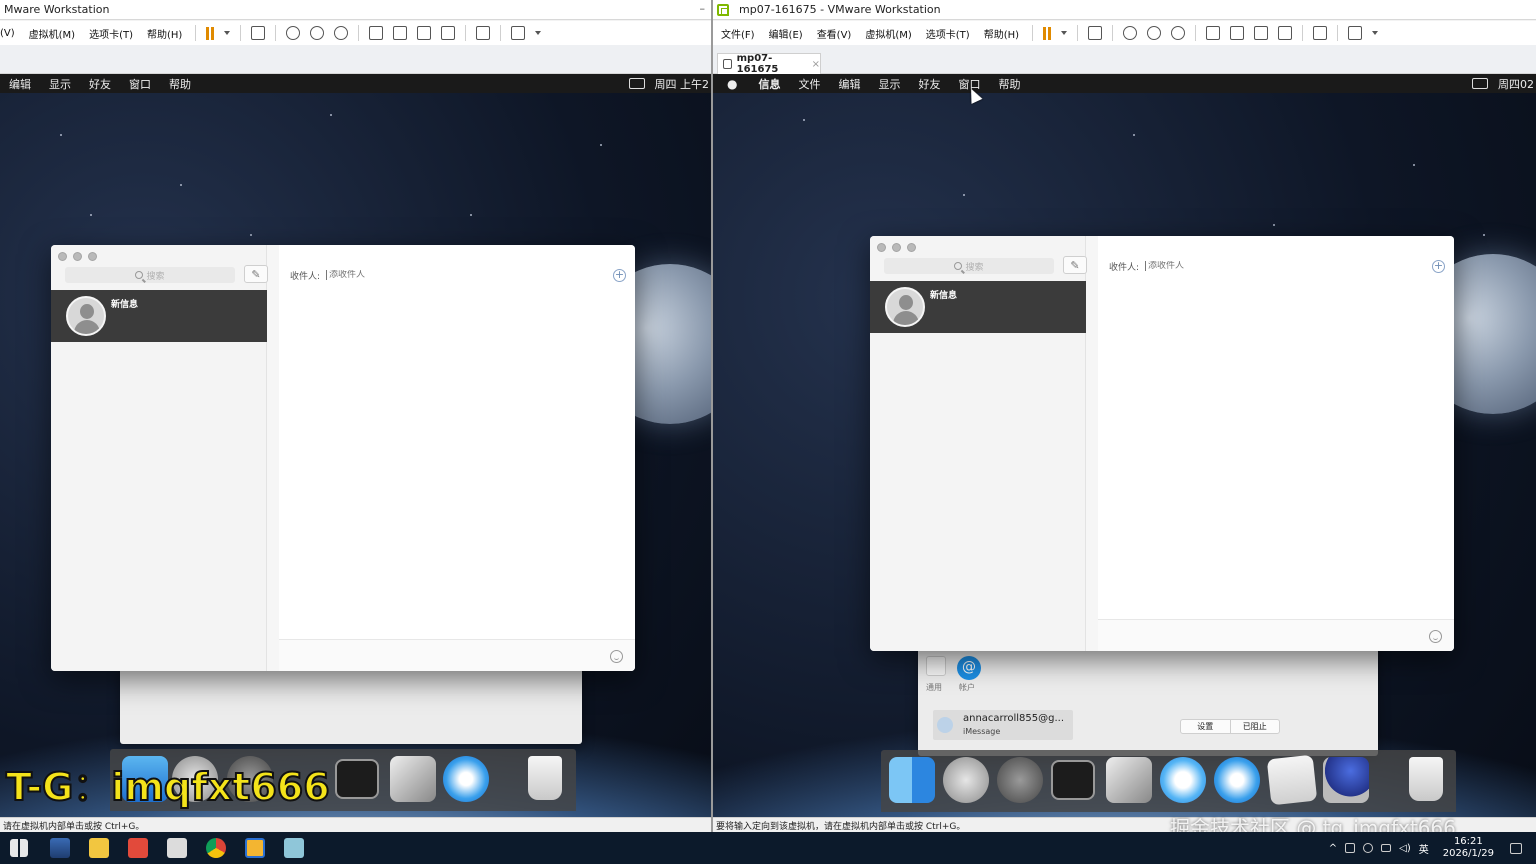  What do you see at coordinates (912, 780) in the screenshot?
I see `finder-icon` at bounding box center [912, 780].